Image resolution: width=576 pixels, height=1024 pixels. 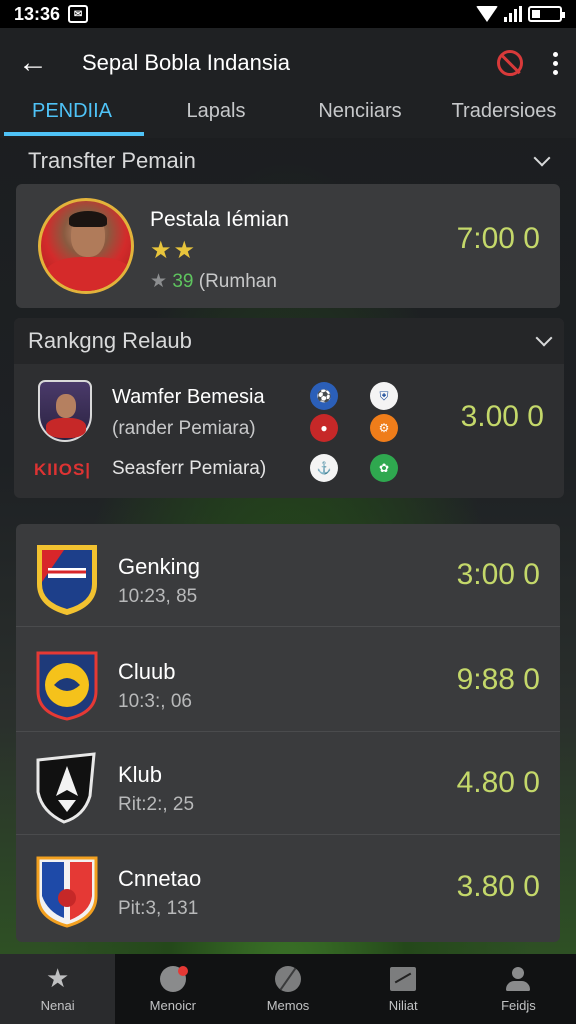 I want to click on player-avatar, so click(x=86, y=246).